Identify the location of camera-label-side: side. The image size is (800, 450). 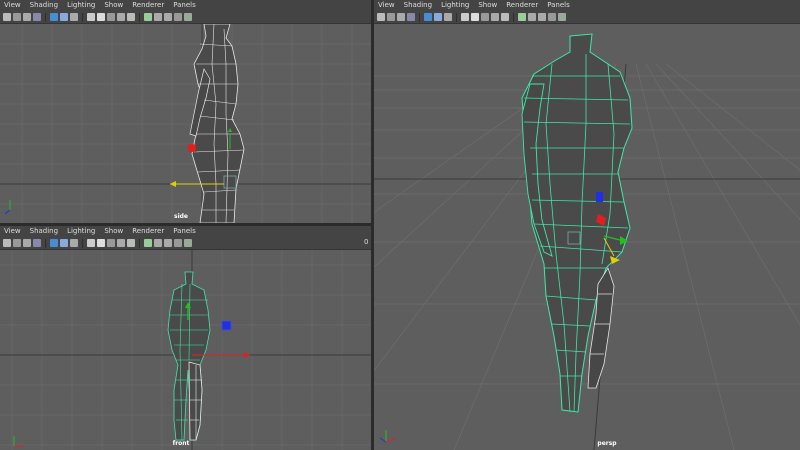
(181, 216).